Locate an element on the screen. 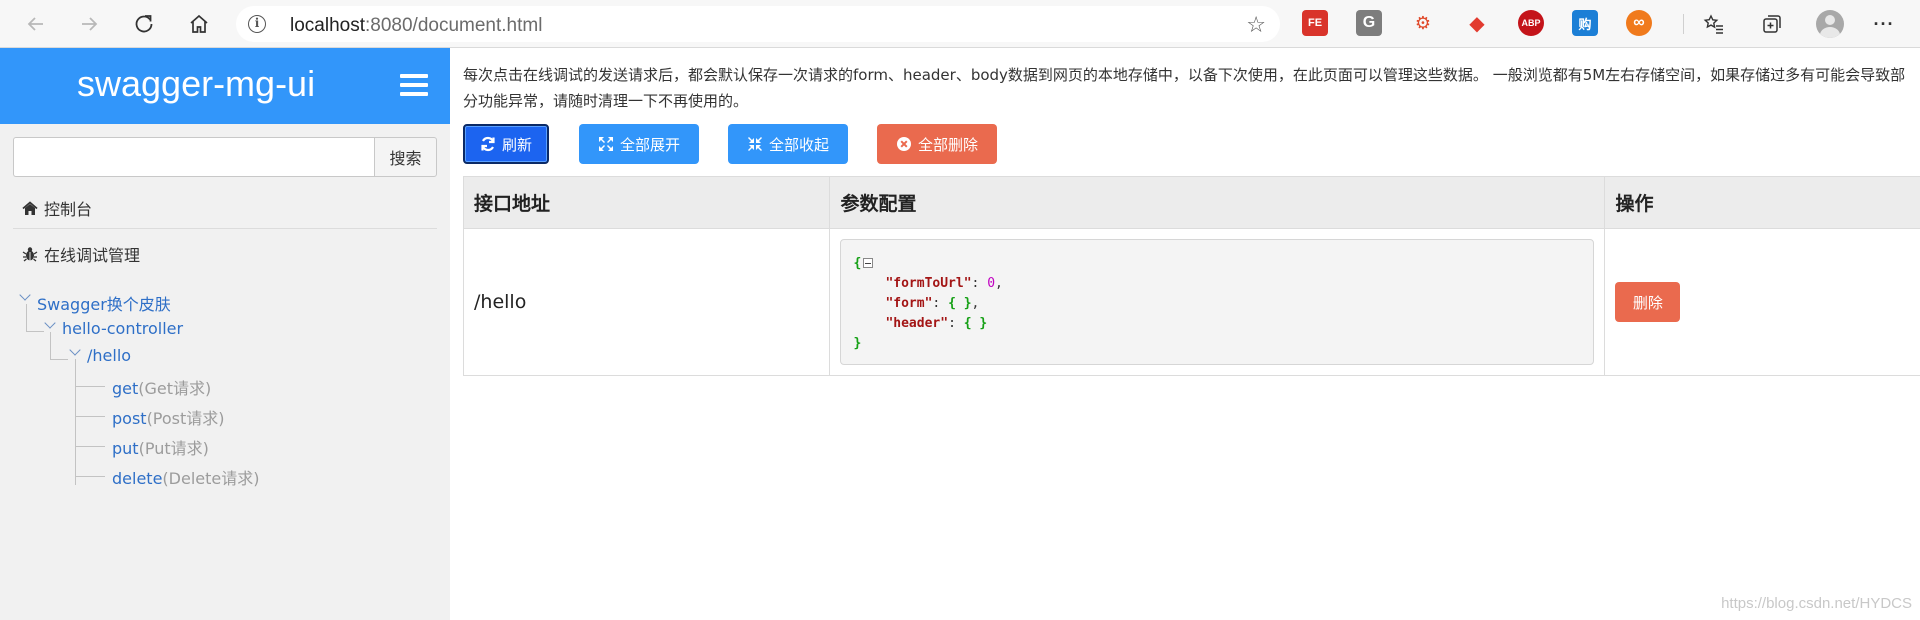 This screenshot has height=620, width=1920. method-name: delete is located at coordinates (137, 478).